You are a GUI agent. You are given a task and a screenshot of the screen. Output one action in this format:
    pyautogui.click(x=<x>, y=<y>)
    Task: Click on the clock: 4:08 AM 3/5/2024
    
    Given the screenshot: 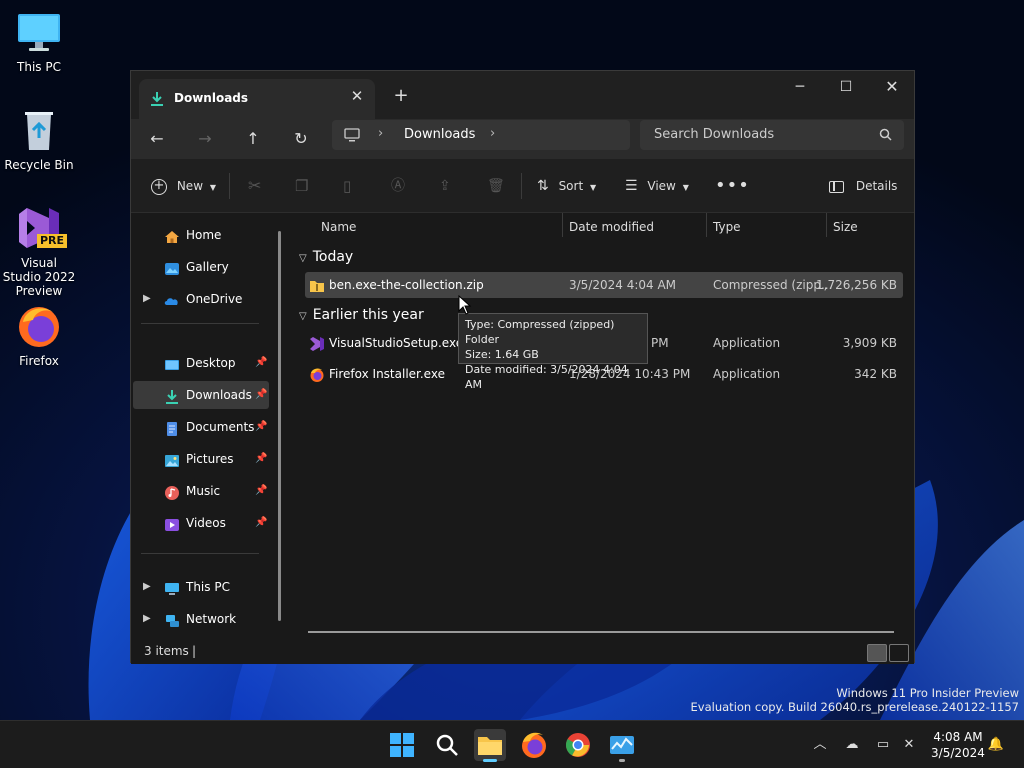 What is the action you would take?
    pyautogui.click(x=958, y=745)
    